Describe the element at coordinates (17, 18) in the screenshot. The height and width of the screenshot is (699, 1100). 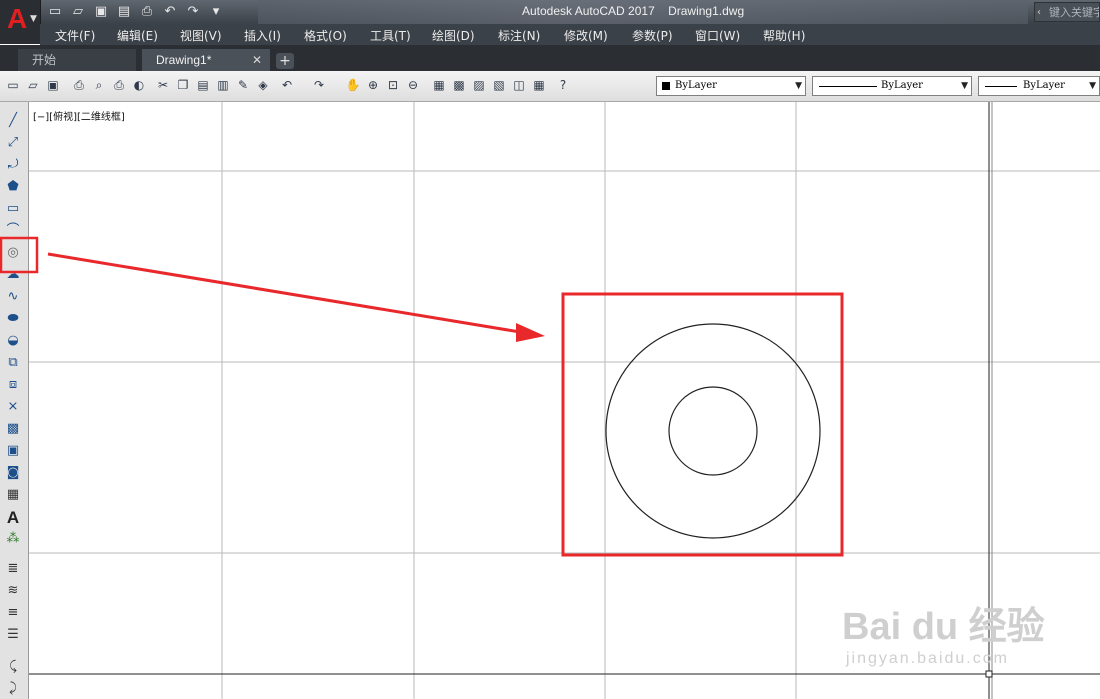
I see `autocad-logo-icon: A` at that location.